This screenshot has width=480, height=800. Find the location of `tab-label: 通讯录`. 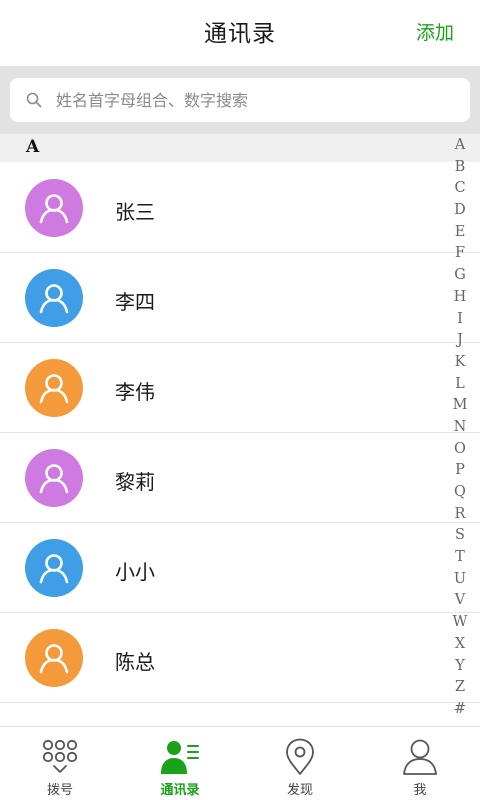

tab-label: 通讯录 is located at coordinates (180, 790).